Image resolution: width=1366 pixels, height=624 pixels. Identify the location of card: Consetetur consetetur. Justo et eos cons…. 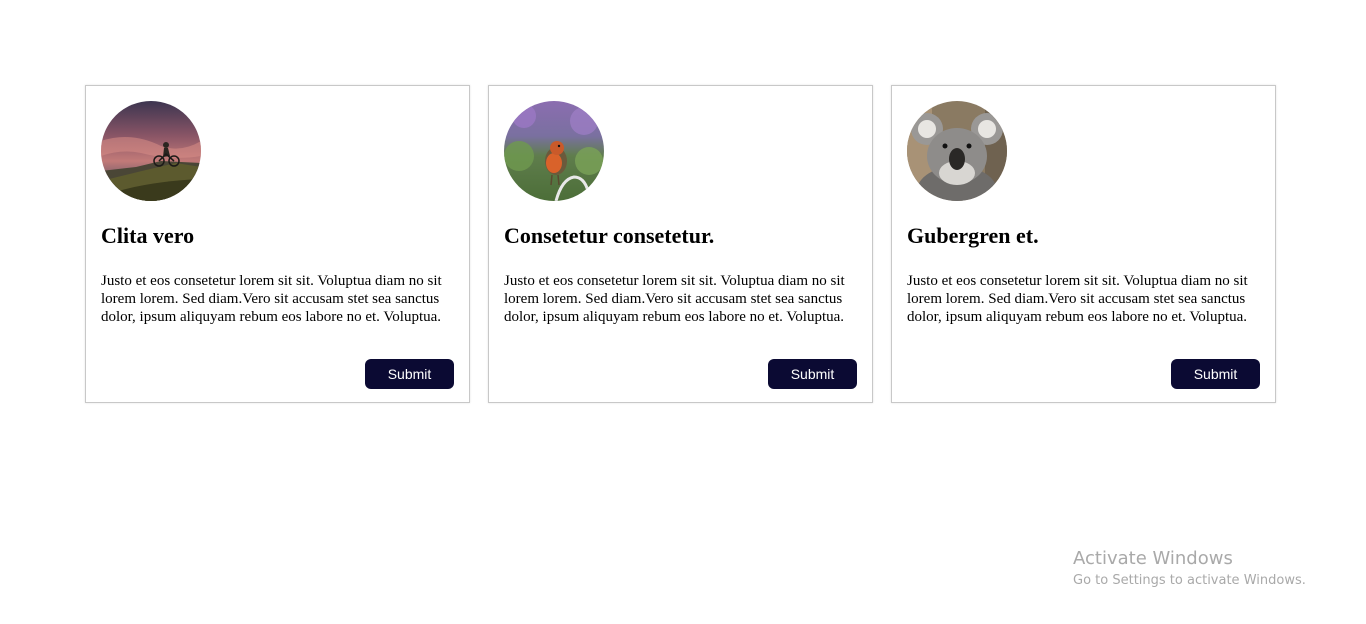
(680, 244).